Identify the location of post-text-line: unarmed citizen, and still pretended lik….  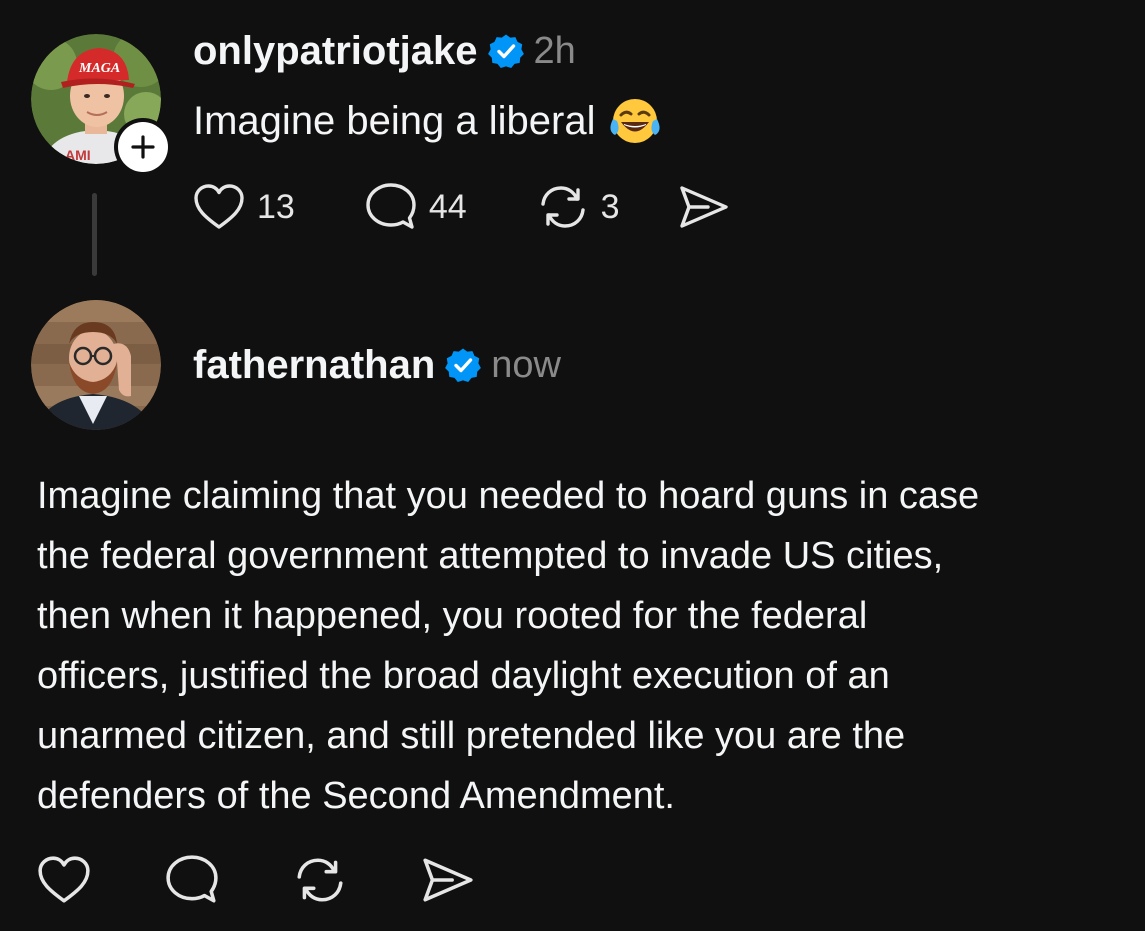
(471, 736).